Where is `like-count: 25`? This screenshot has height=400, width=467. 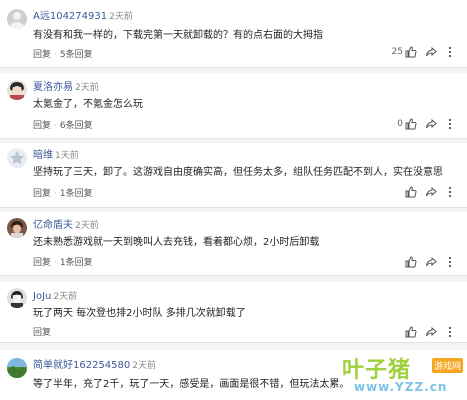 like-count: 25 is located at coordinates (397, 52).